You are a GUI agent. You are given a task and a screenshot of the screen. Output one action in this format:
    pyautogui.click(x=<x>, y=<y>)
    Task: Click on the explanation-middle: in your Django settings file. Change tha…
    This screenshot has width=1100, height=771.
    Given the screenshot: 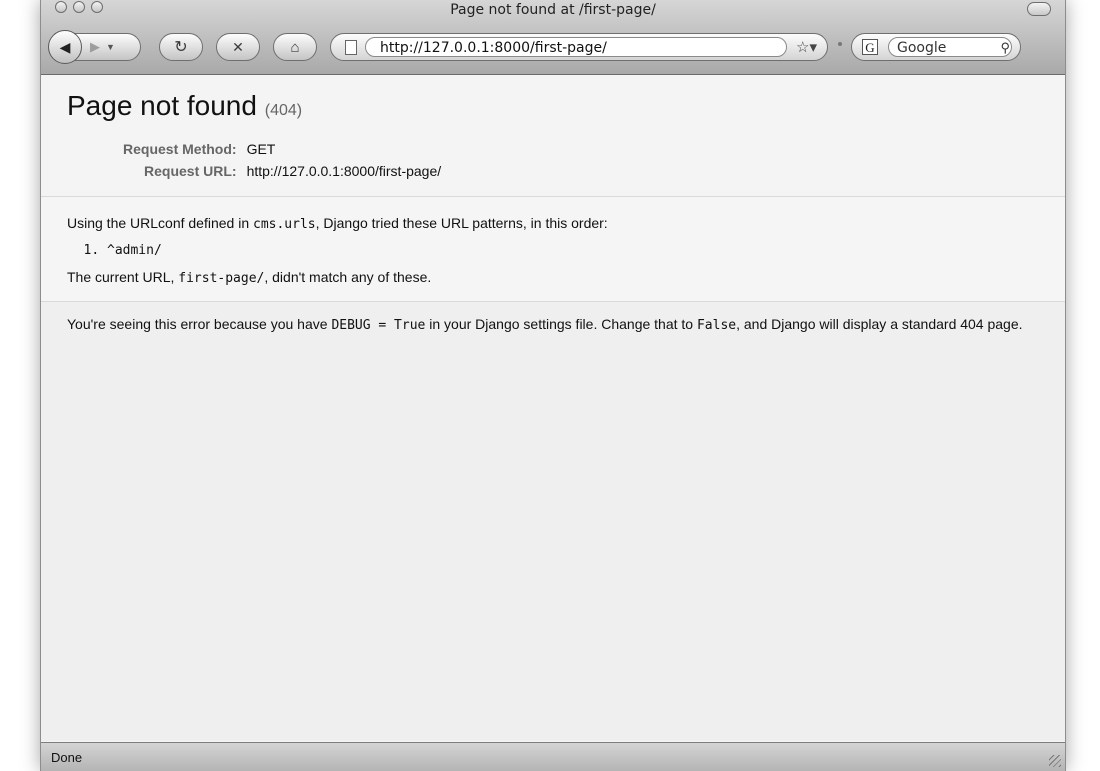 What is the action you would take?
    pyautogui.click(x=561, y=324)
    